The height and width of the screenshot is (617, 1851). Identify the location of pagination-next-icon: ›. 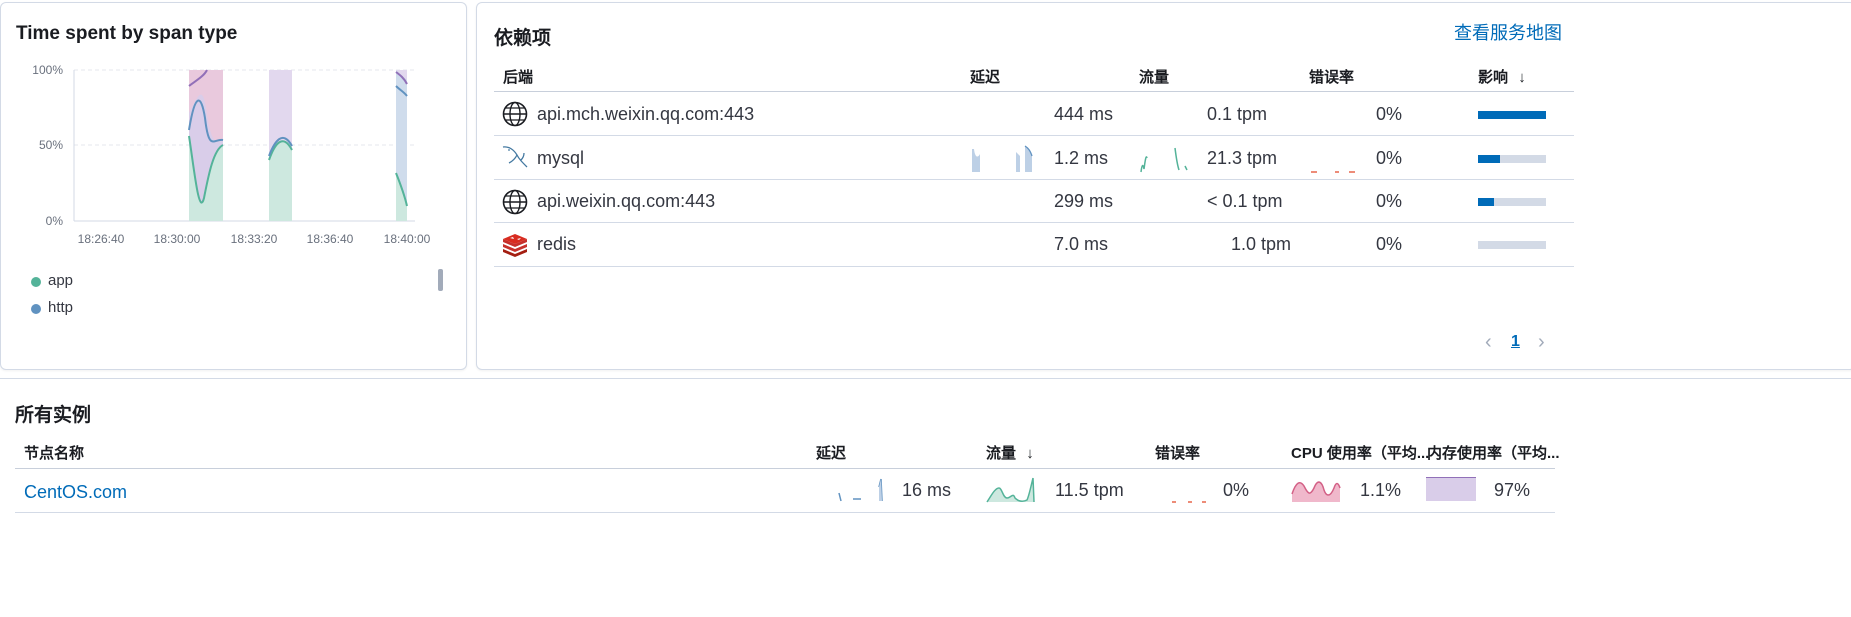
(1541, 342).